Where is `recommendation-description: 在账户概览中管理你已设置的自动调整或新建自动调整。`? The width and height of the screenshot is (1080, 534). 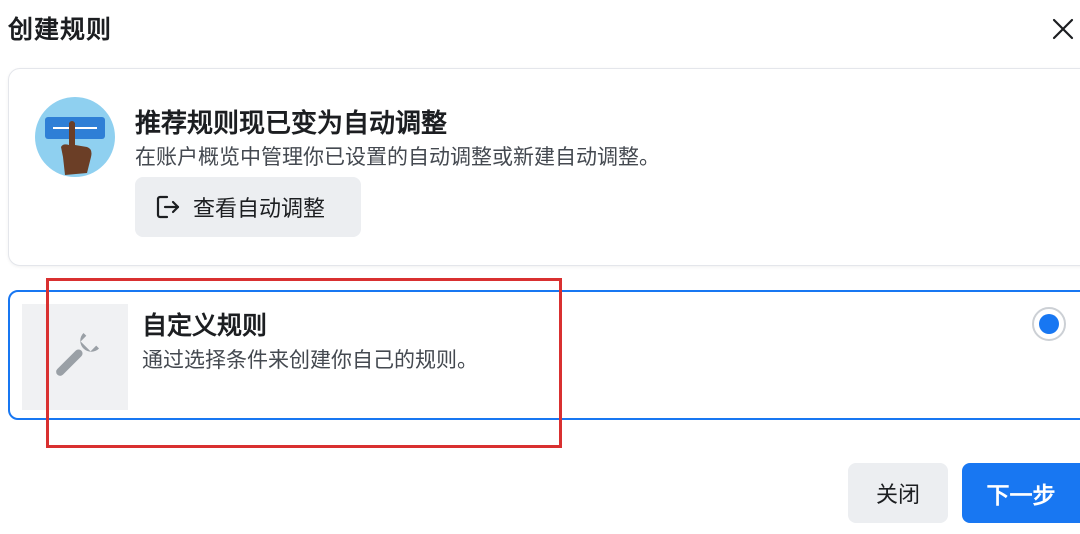 recommendation-description: 在账户概览中管理你已设置的自动调整或新建自动调整。 is located at coordinates (397, 157).